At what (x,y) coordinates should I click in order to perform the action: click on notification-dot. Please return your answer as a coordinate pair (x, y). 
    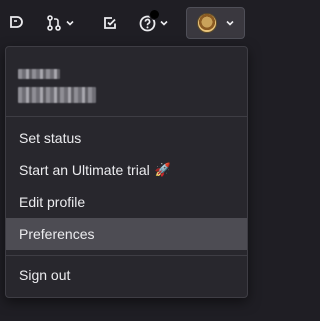
    Looking at the image, I should click on (154, 14).